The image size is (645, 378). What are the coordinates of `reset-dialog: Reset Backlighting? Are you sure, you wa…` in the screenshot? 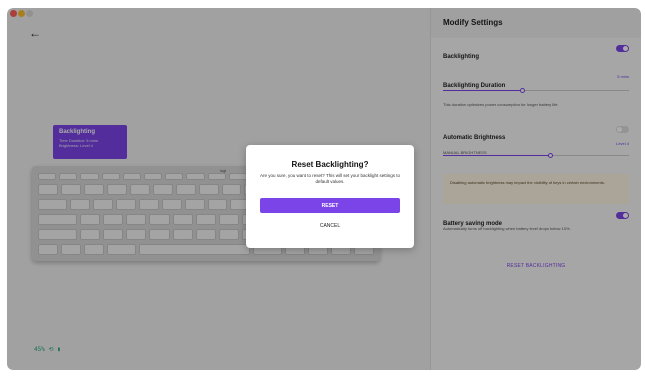 It's located at (330, 196).